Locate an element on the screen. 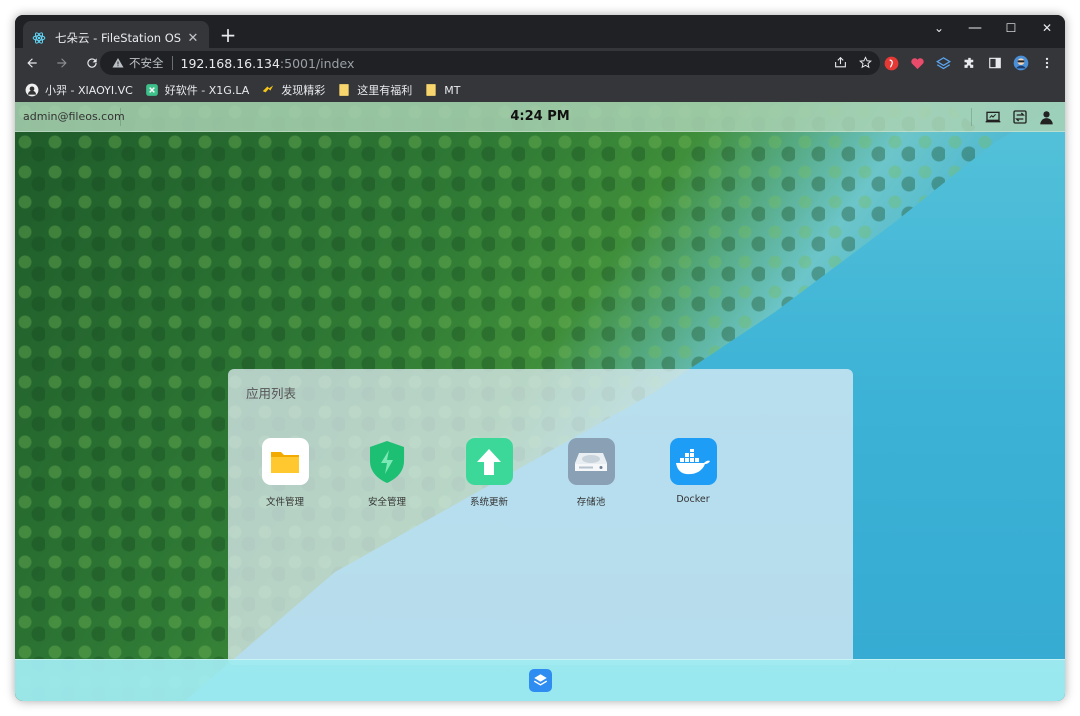 This screenshot has width=1080, height=716. app-docker: Docker is located at coordinates (693, 471).